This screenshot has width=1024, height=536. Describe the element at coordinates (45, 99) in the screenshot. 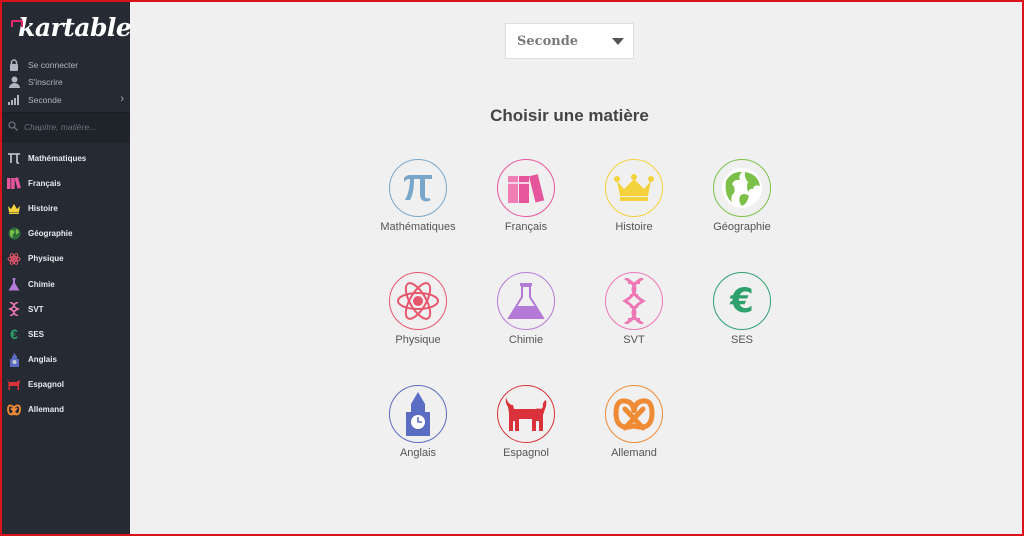

I see `level-label: Seconde` at that location.